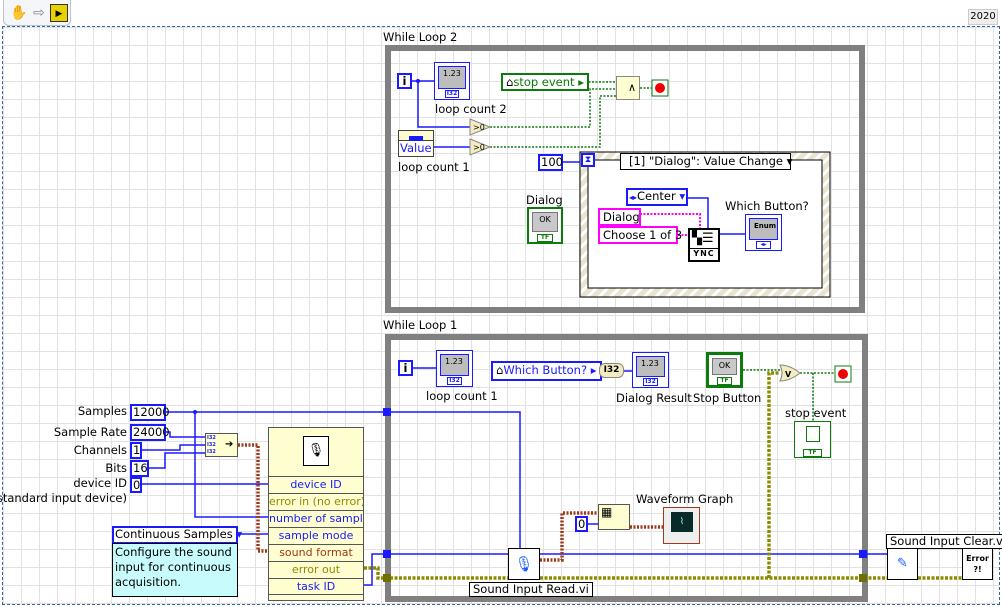  Describe the element at coordinates (706, 161) in the screenshot. I see `event-case-selector: [1] "Dialog": Value Change ▾` at that location.